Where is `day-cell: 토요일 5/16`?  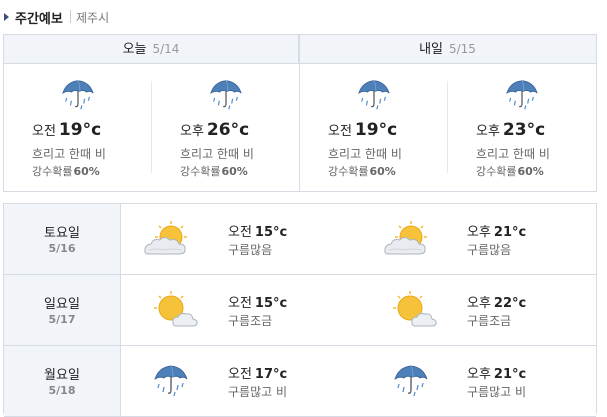 day-cell: 토요일 5/16 is located at coordinates (62, 239).